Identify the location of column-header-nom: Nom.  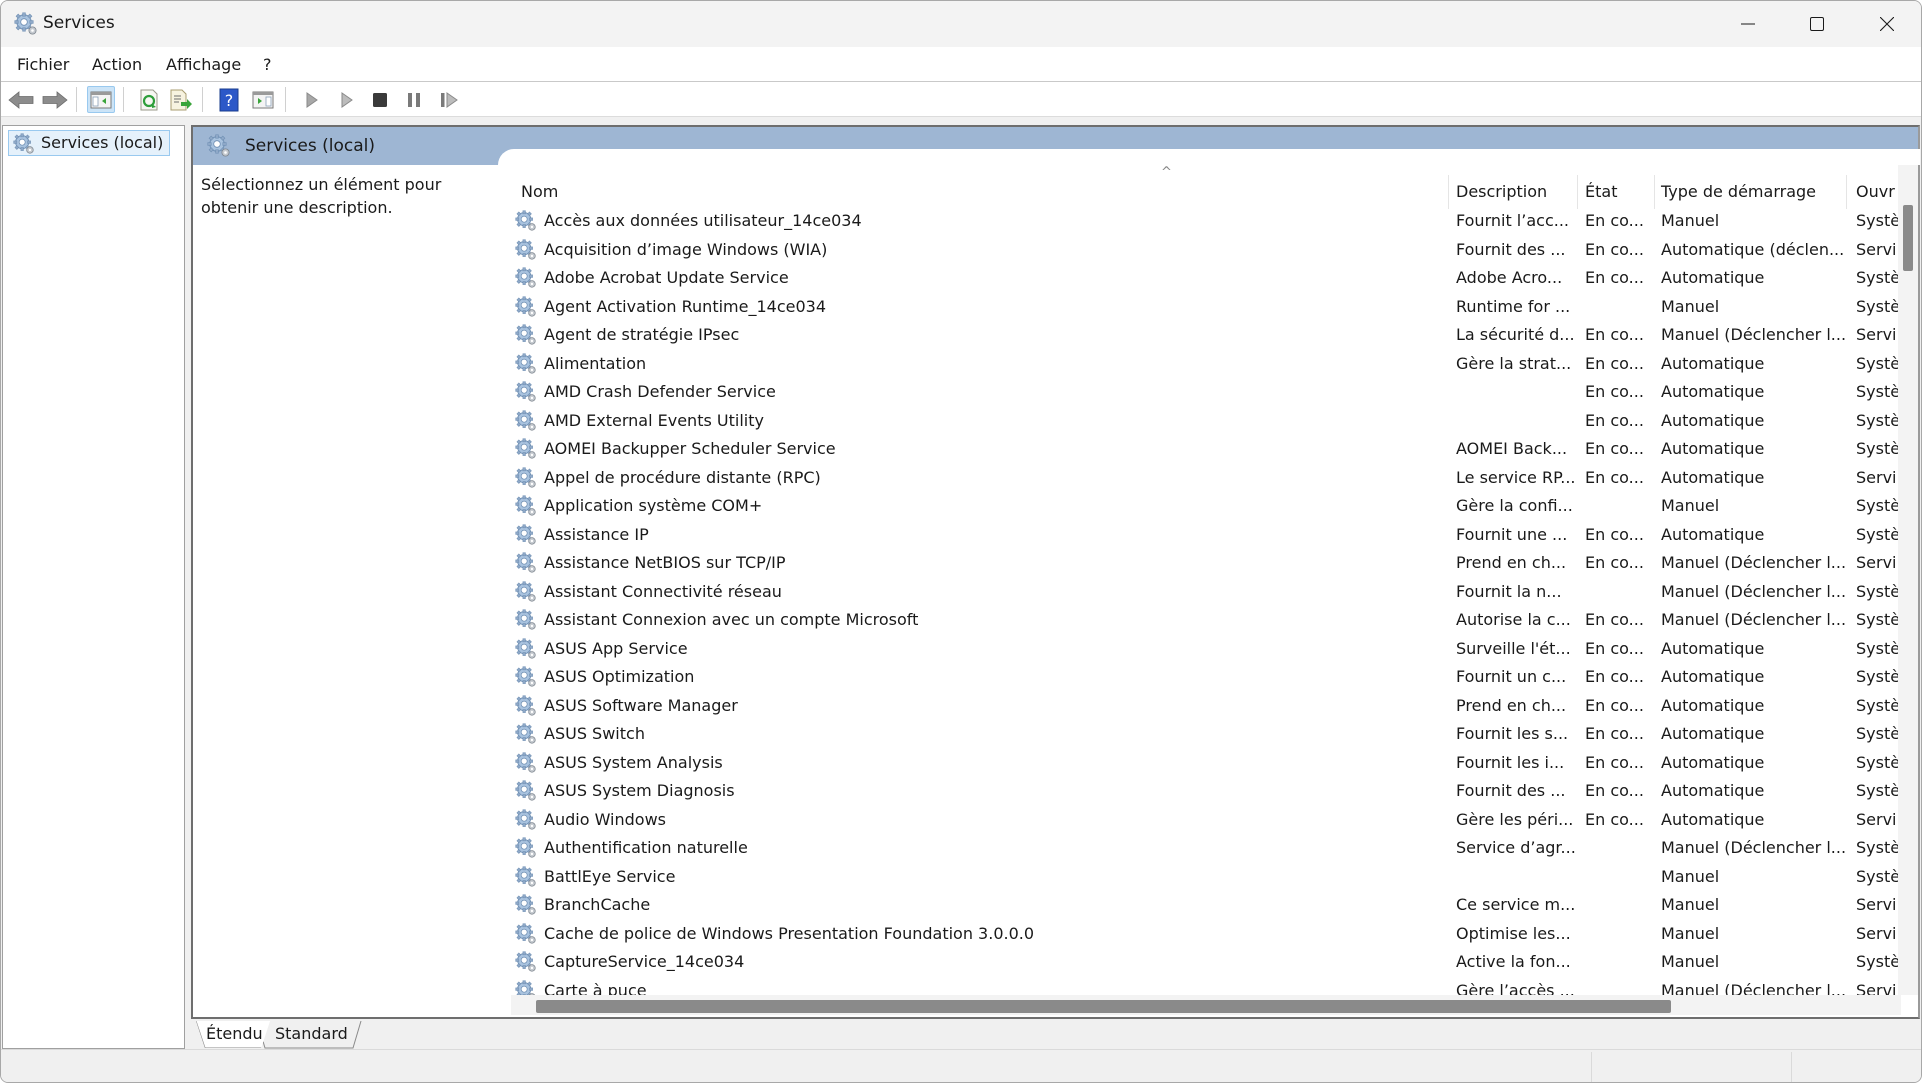
(539, 192).